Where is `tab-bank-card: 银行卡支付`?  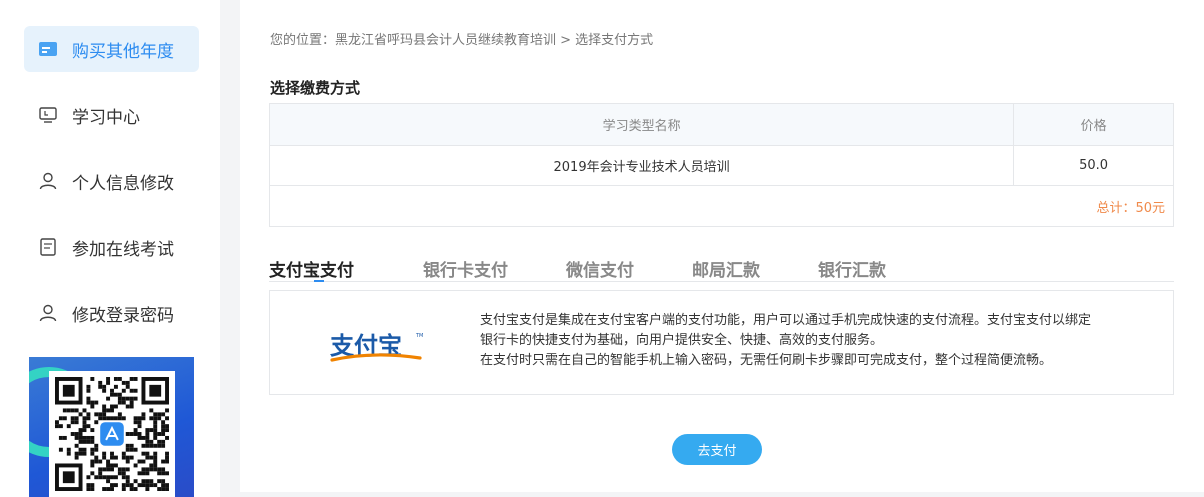 tab-bank-card: 银行卡支付 is located at coordinates (465, 268).